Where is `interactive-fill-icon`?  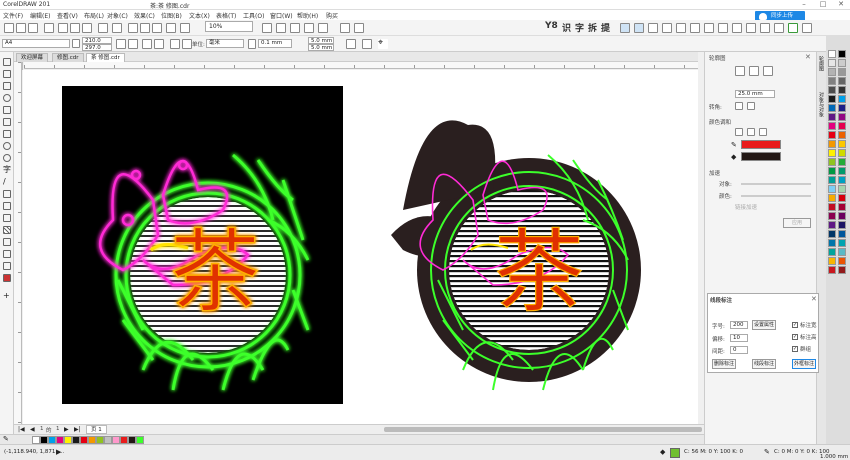 interactive-fill-icon is located at coordinates (7, 254).